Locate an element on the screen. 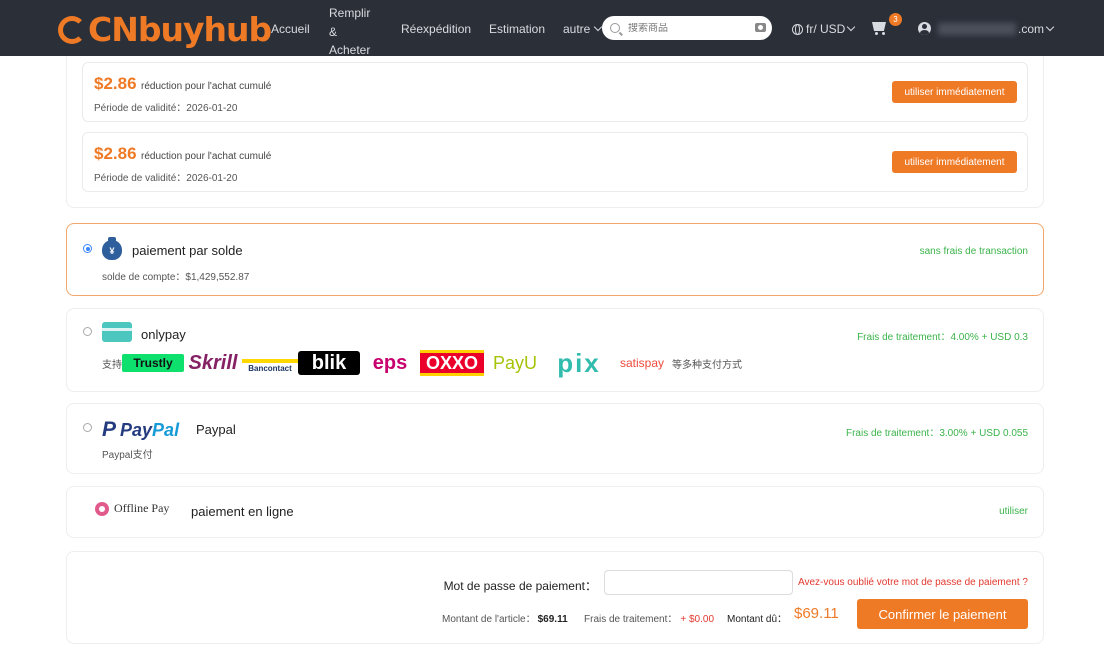 The image size is (1104, 652). paypal-logo-pay: Pay is located at coordinates (136, 429).